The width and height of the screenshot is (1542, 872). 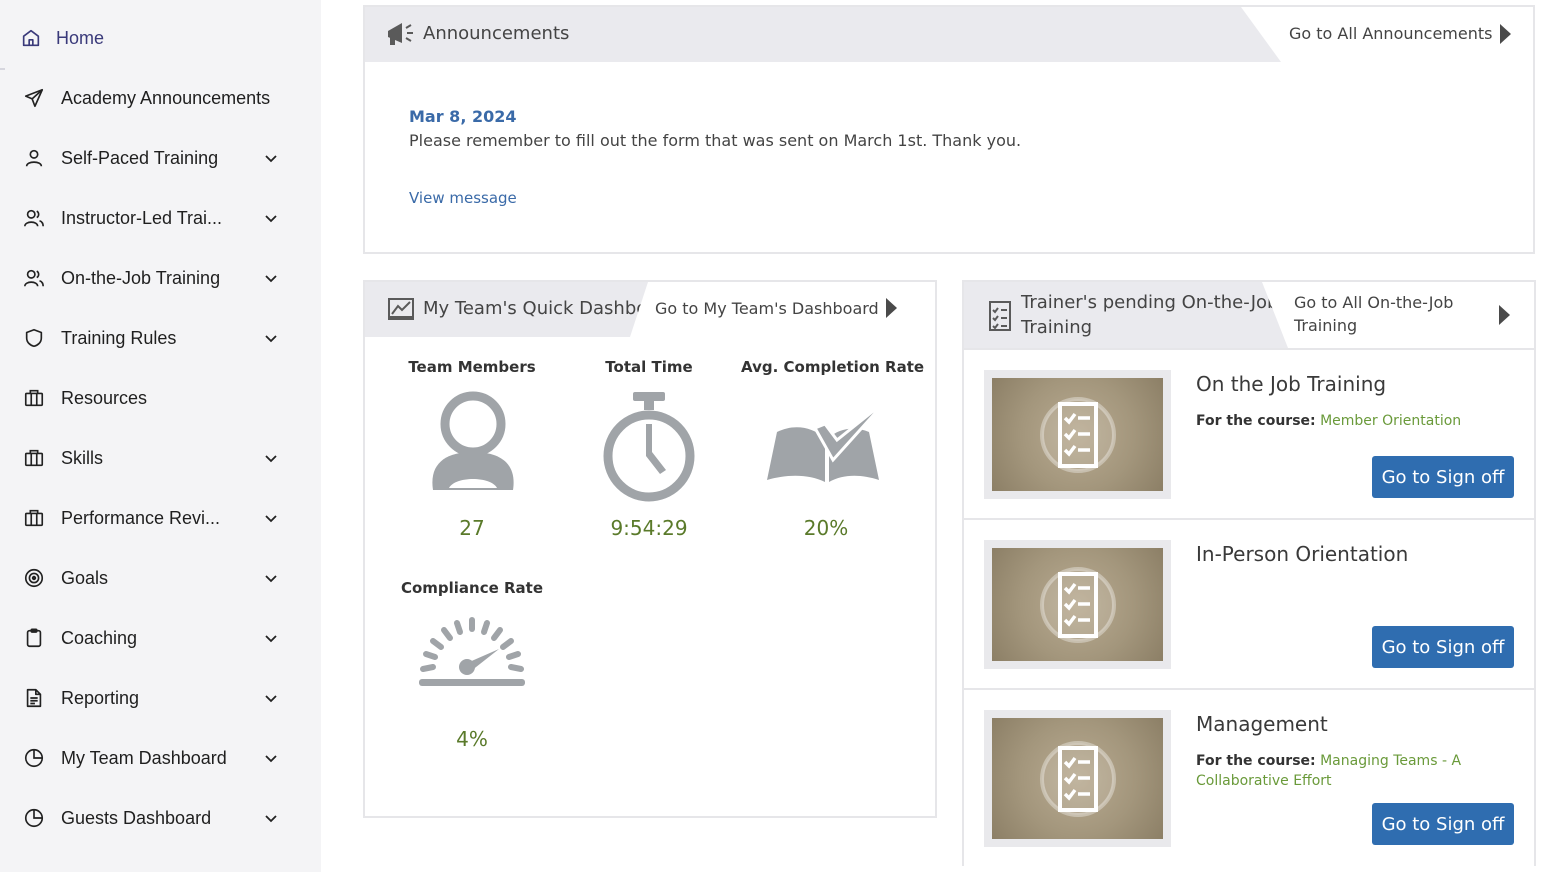 I want to click on sidebar-item-resources: Resources, so click(x=160, y=398).